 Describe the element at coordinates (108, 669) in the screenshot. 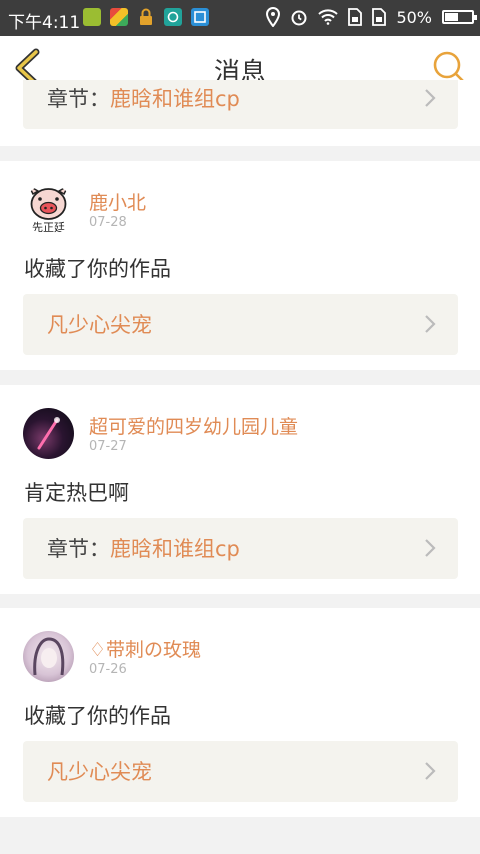

I see `timestamp: 07-26` at that location.